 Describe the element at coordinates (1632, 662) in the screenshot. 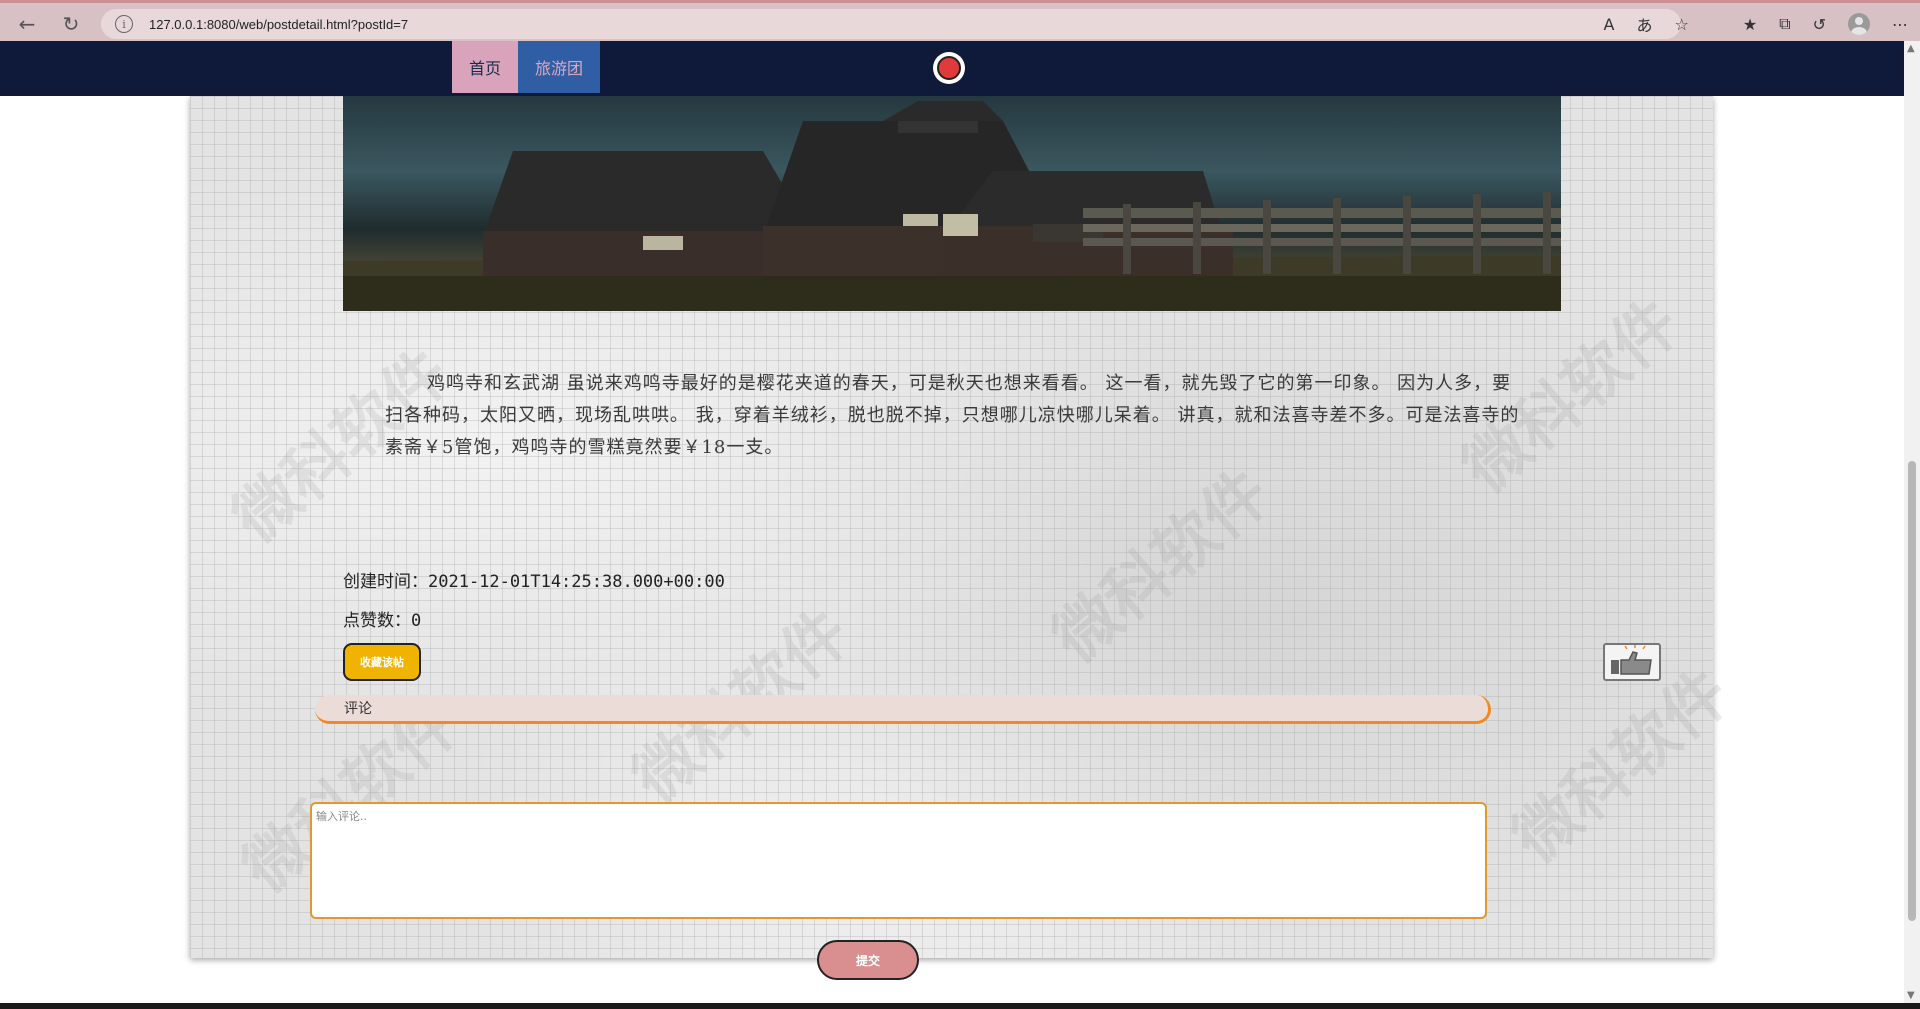

I see `thumbs-up-icon` at that location.